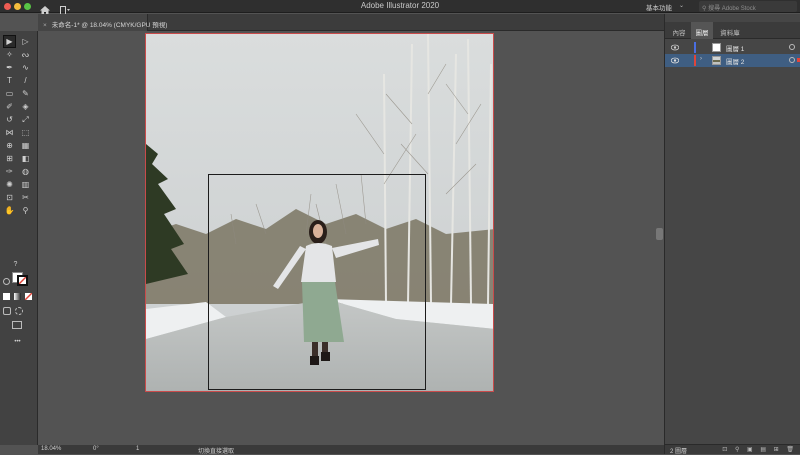 This screenshot has width=800, height=455. I want to click on zoom-tool: ⚲, so click(25, 210).